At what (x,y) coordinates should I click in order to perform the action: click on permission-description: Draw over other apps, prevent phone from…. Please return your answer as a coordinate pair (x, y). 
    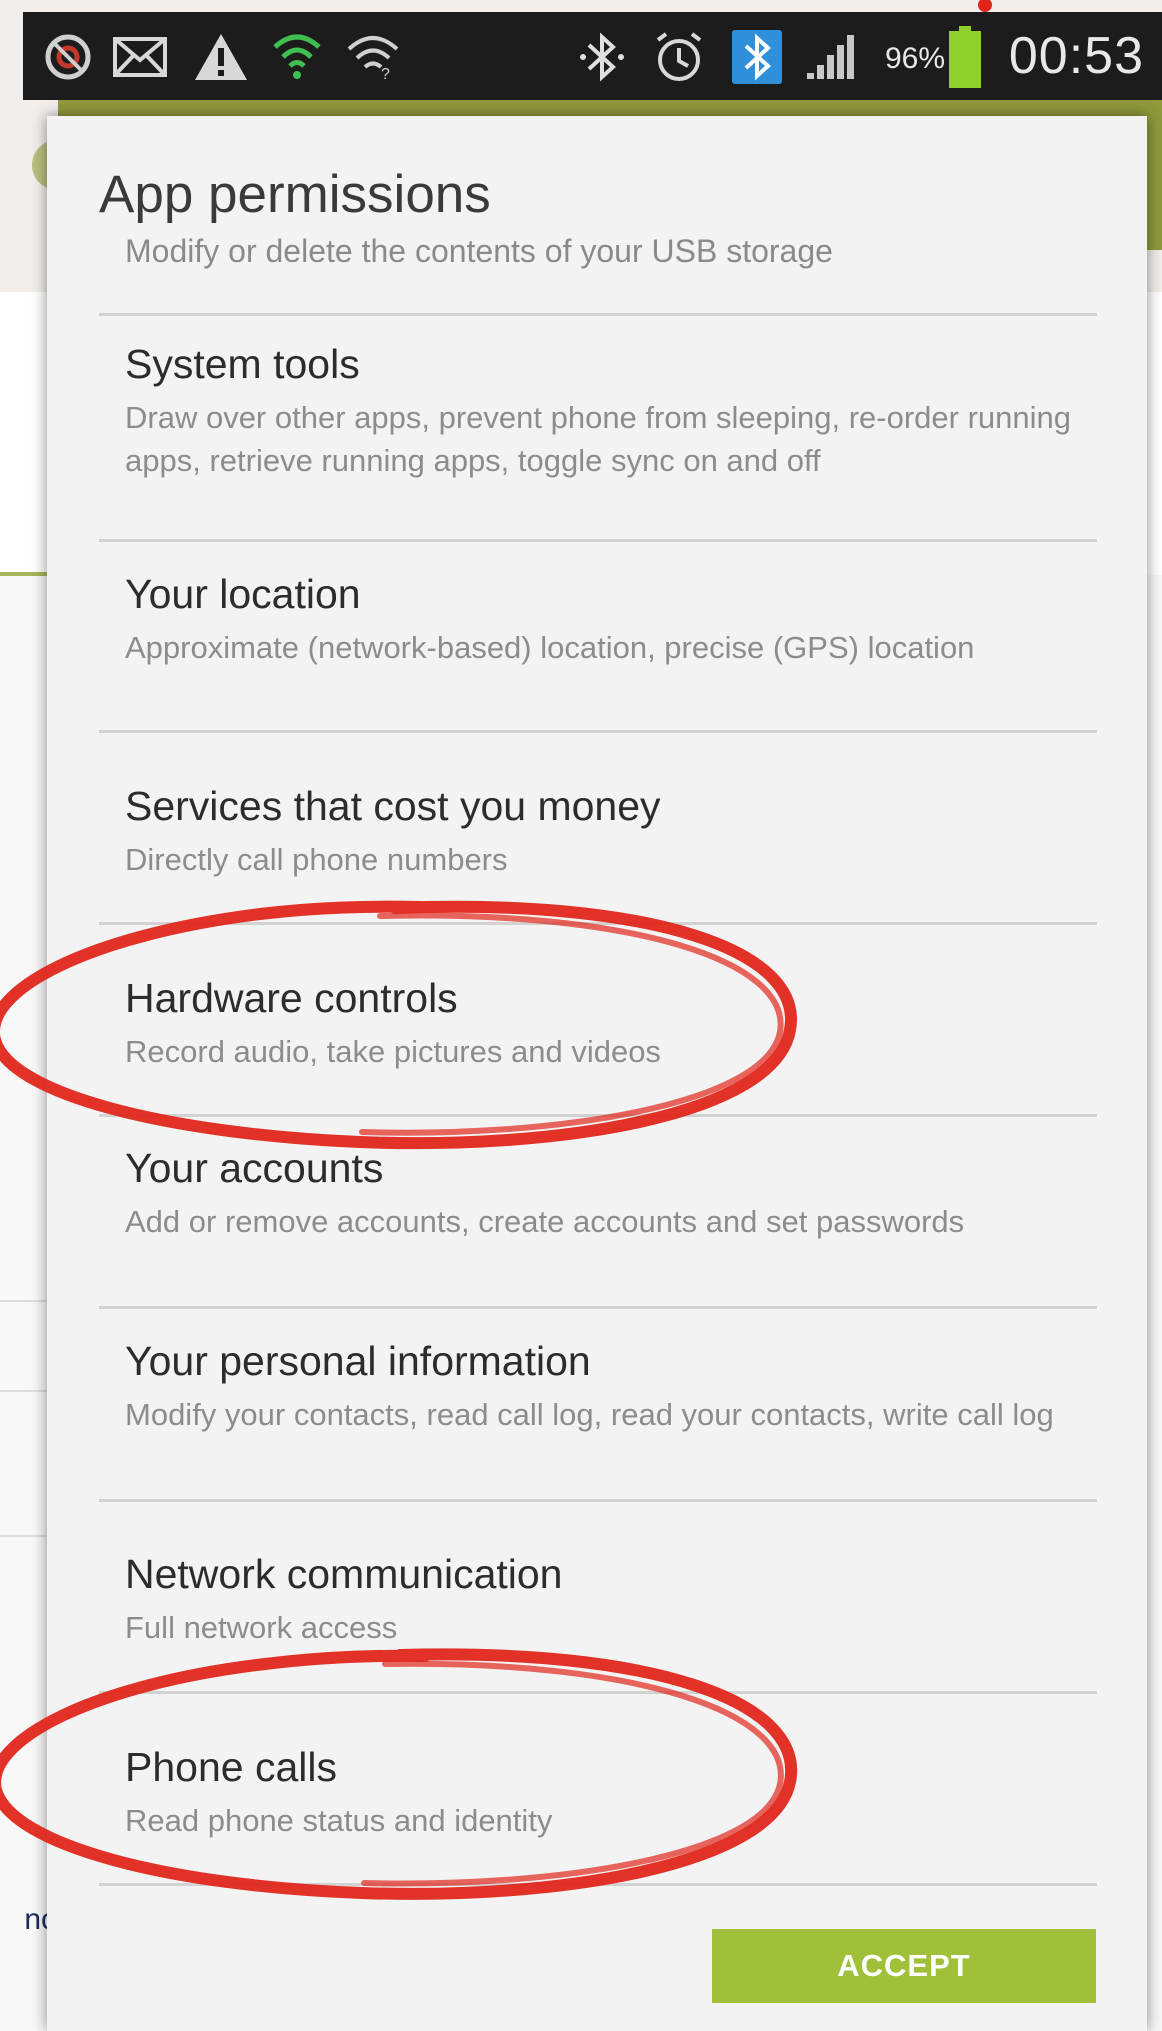
    Looking at the image, I should click on (598, 439).